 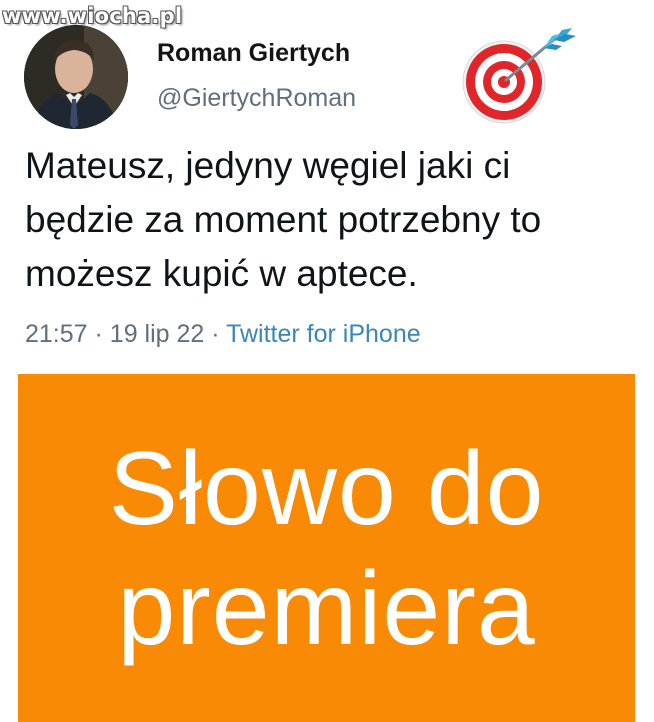 What do you see at coordinates (56, 334) in the screenshot?
I see `tweet-time: 21:57` at bounding box center [56, 334].